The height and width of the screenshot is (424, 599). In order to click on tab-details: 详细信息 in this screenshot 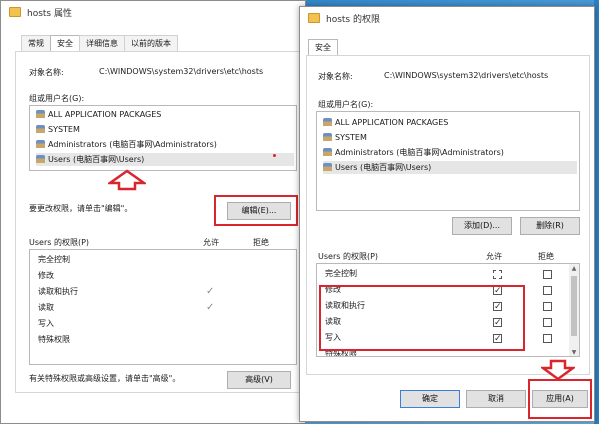, I will do `click(102, 43)`.